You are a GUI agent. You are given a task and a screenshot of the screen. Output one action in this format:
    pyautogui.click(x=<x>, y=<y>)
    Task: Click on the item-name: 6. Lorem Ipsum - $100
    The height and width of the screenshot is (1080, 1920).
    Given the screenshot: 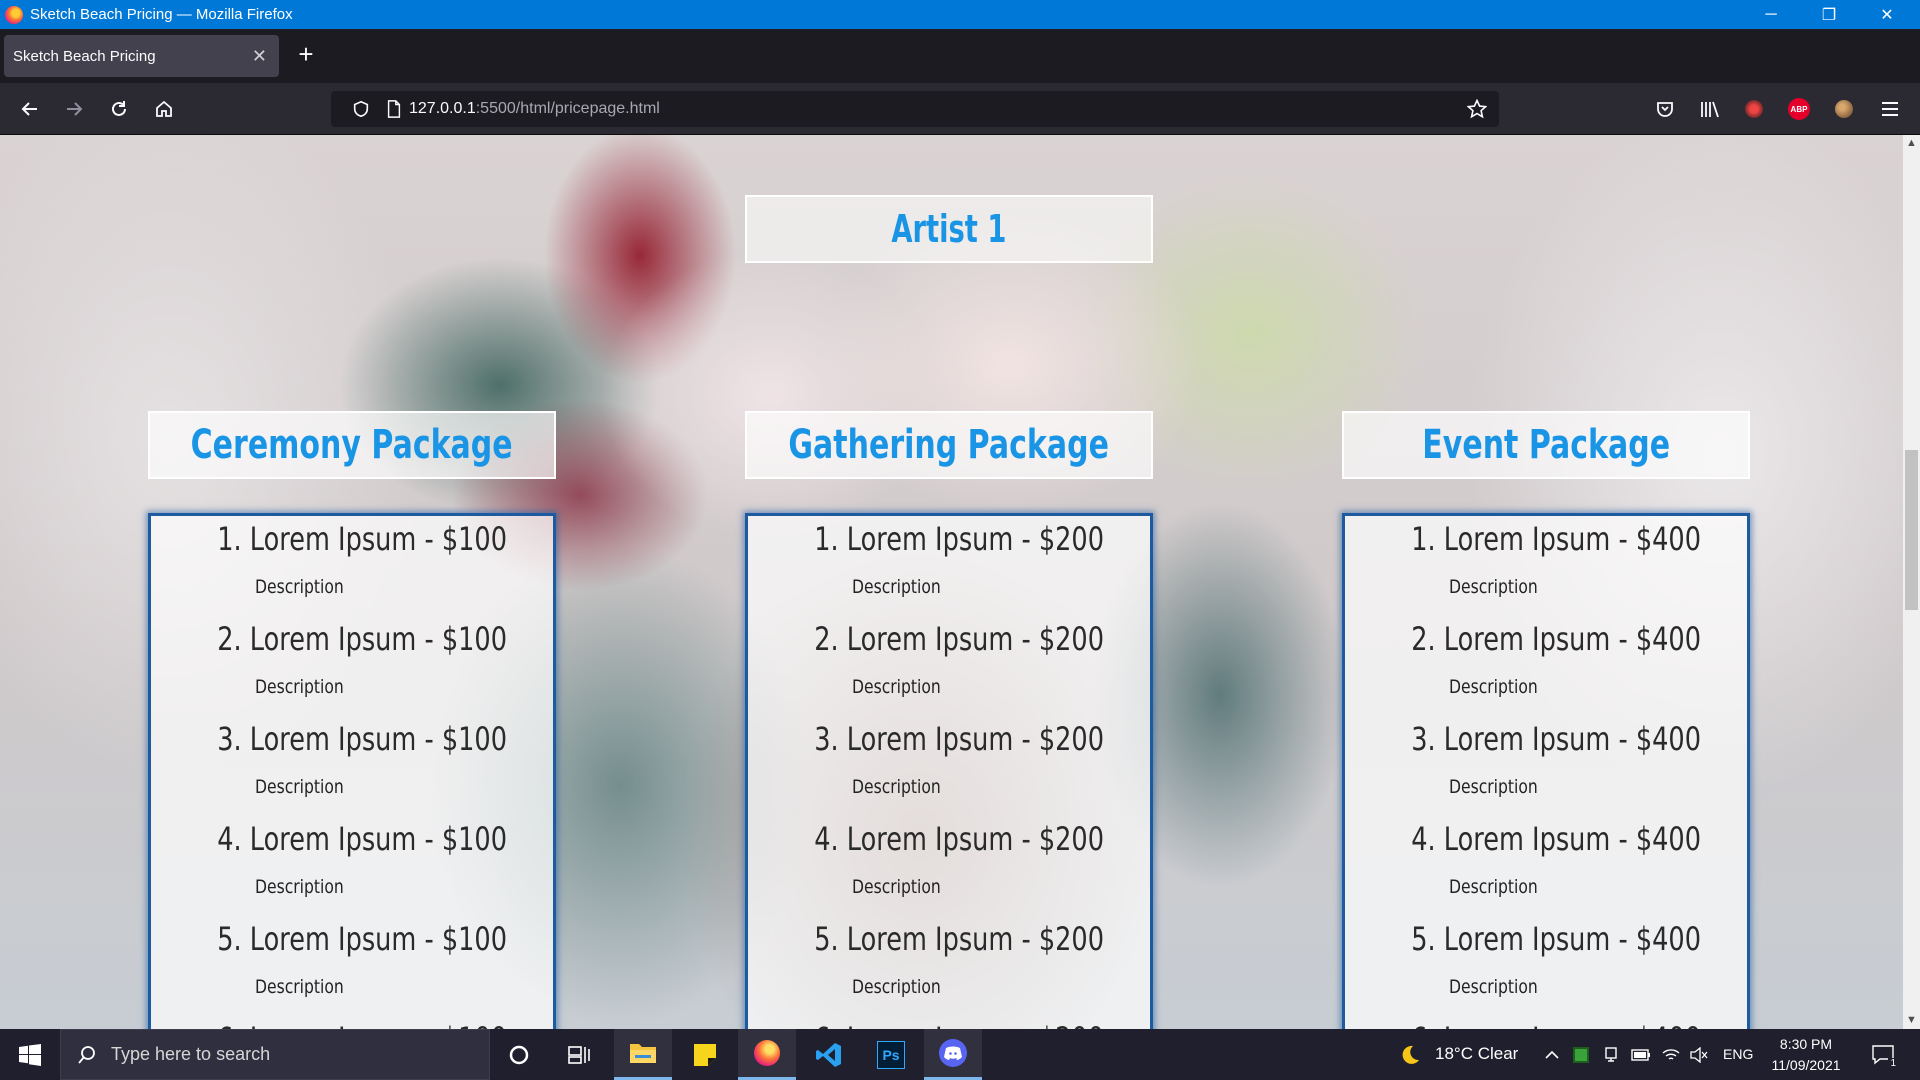 What is the action you would take?
    pyautogui.click(x=362, y=1024)
    